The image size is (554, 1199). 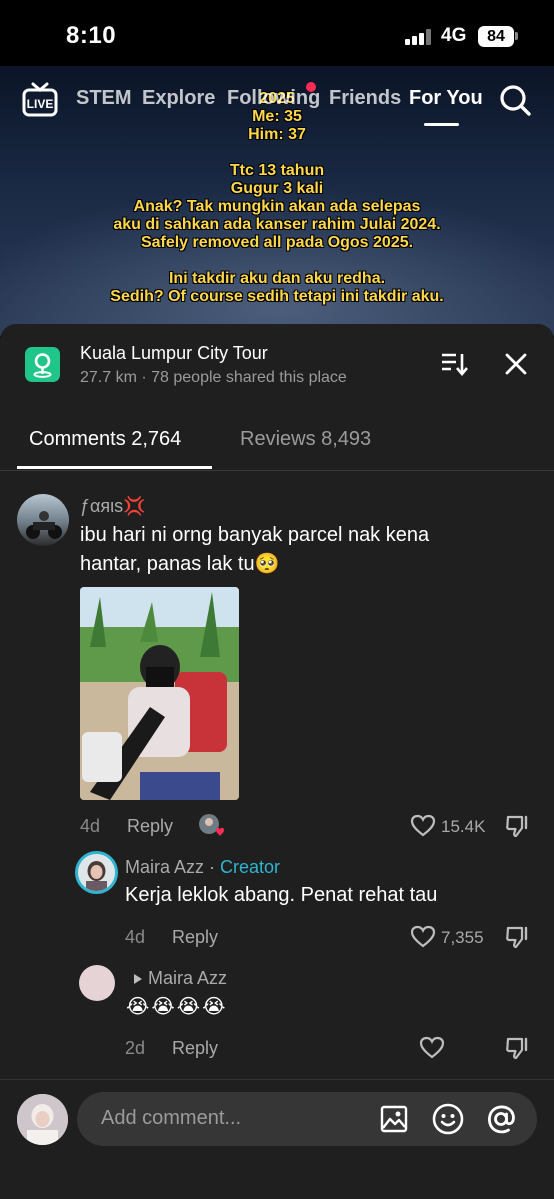 What do you see at coordinates (419, 37) in the screenshot?
I see `signal-icon` at bounding box center [419, 37].